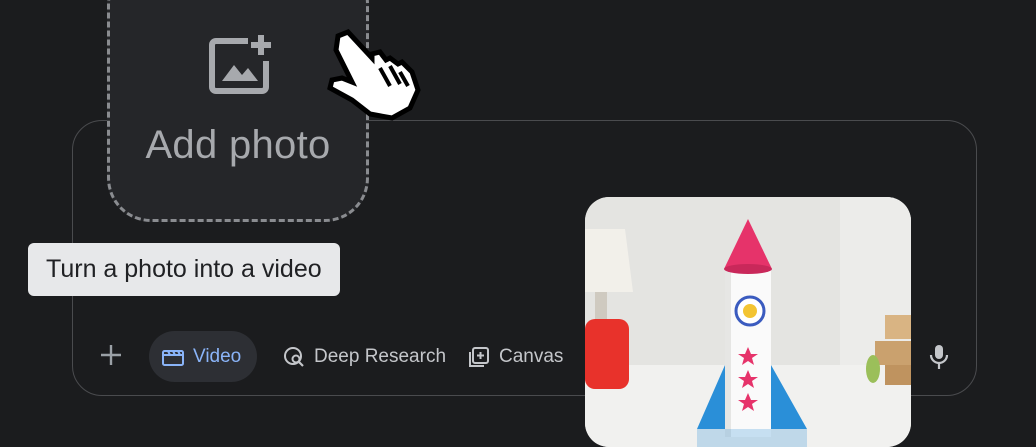 The height and width of the screenshot is (447, 1036). I want to click on add-photo-label: Add photo, so click(238, 145).